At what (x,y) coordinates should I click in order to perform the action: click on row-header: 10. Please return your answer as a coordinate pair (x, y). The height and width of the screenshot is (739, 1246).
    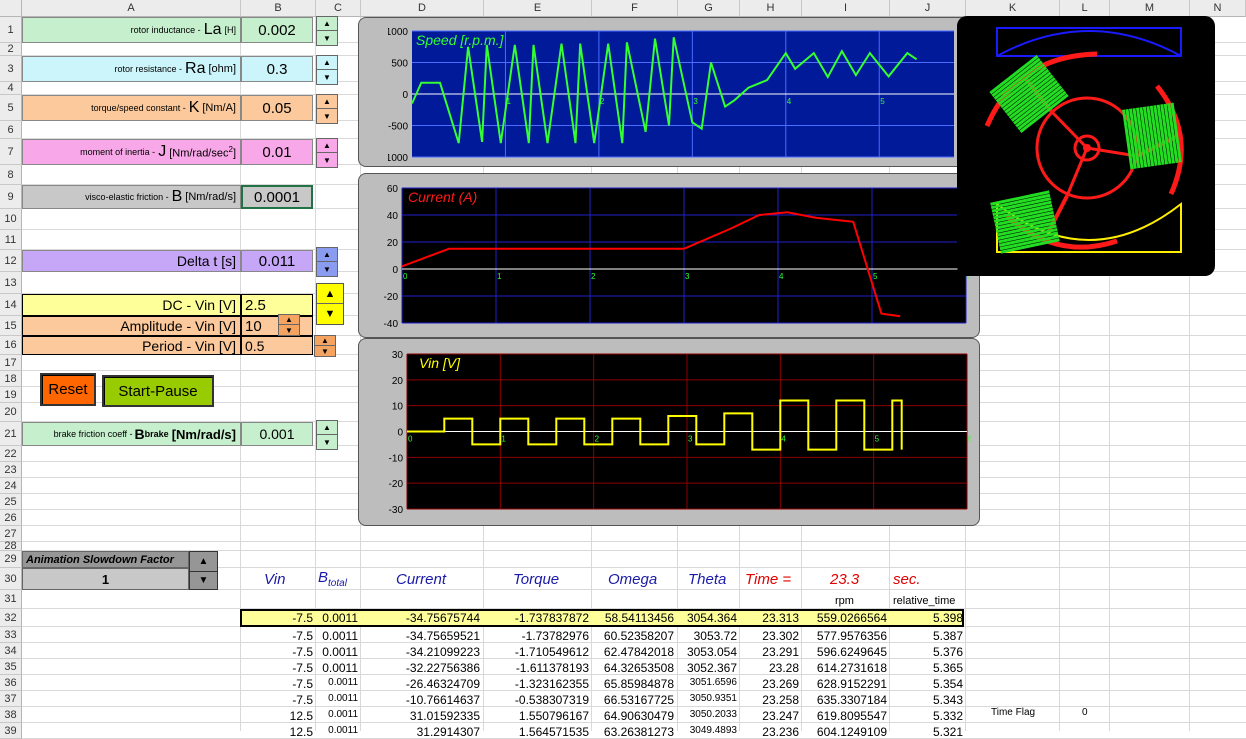
    Looking at the image, I should click on (11, 219).